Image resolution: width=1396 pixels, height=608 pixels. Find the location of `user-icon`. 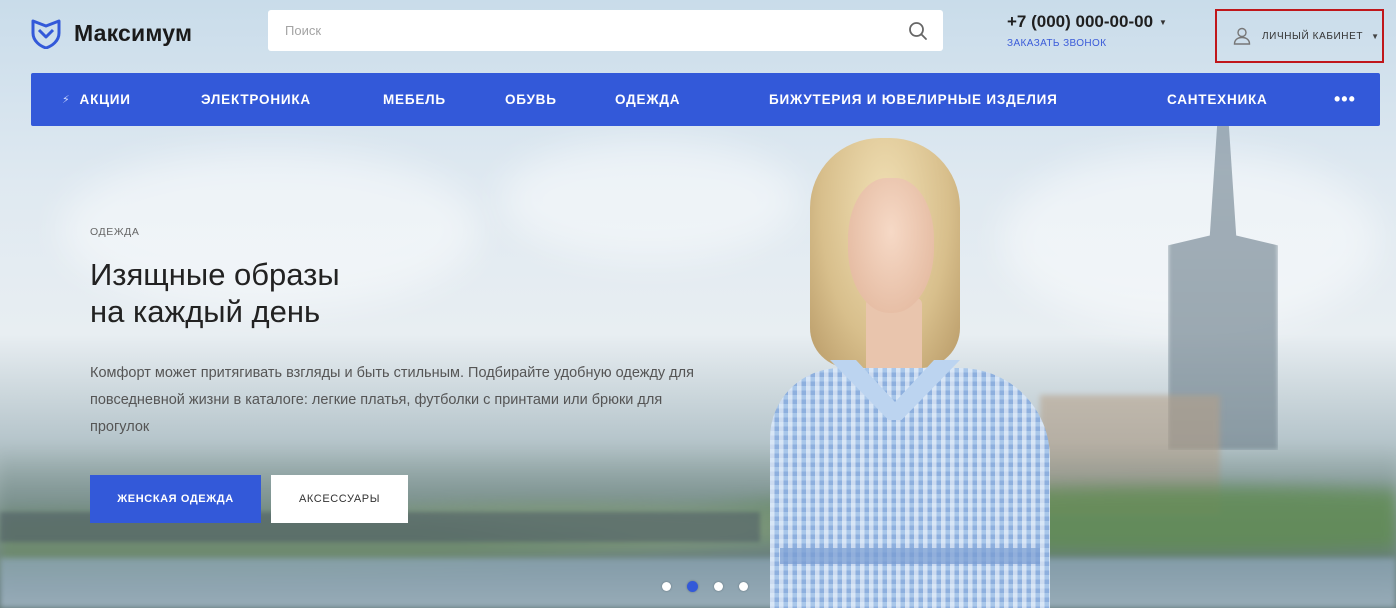

user-icon is located at coordinates (1242, 36).